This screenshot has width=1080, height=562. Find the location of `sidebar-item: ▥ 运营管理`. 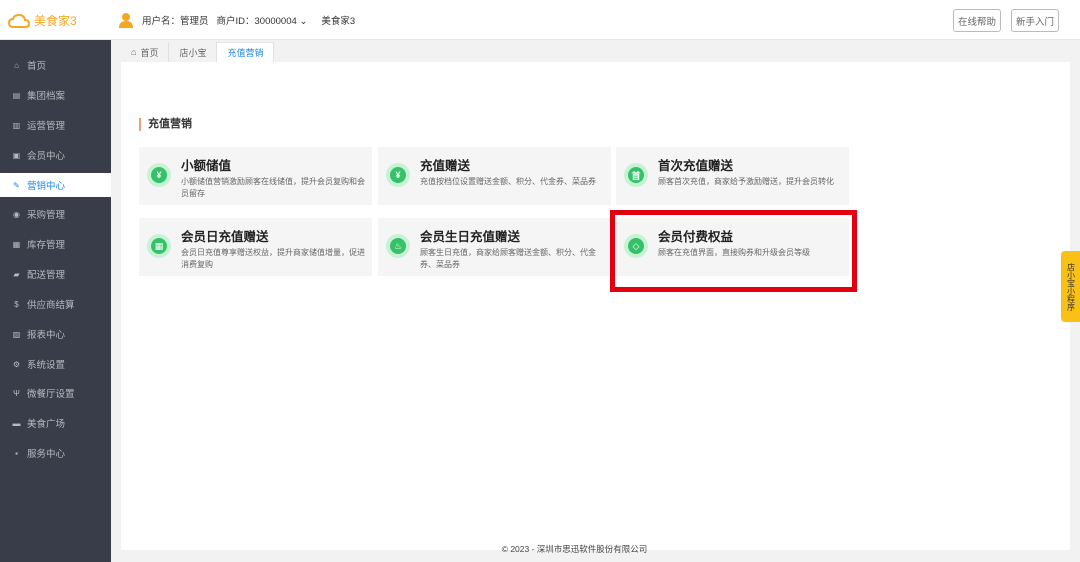

sidebar-item: ▥ 运营管理 is located at coordinates (55, 125).